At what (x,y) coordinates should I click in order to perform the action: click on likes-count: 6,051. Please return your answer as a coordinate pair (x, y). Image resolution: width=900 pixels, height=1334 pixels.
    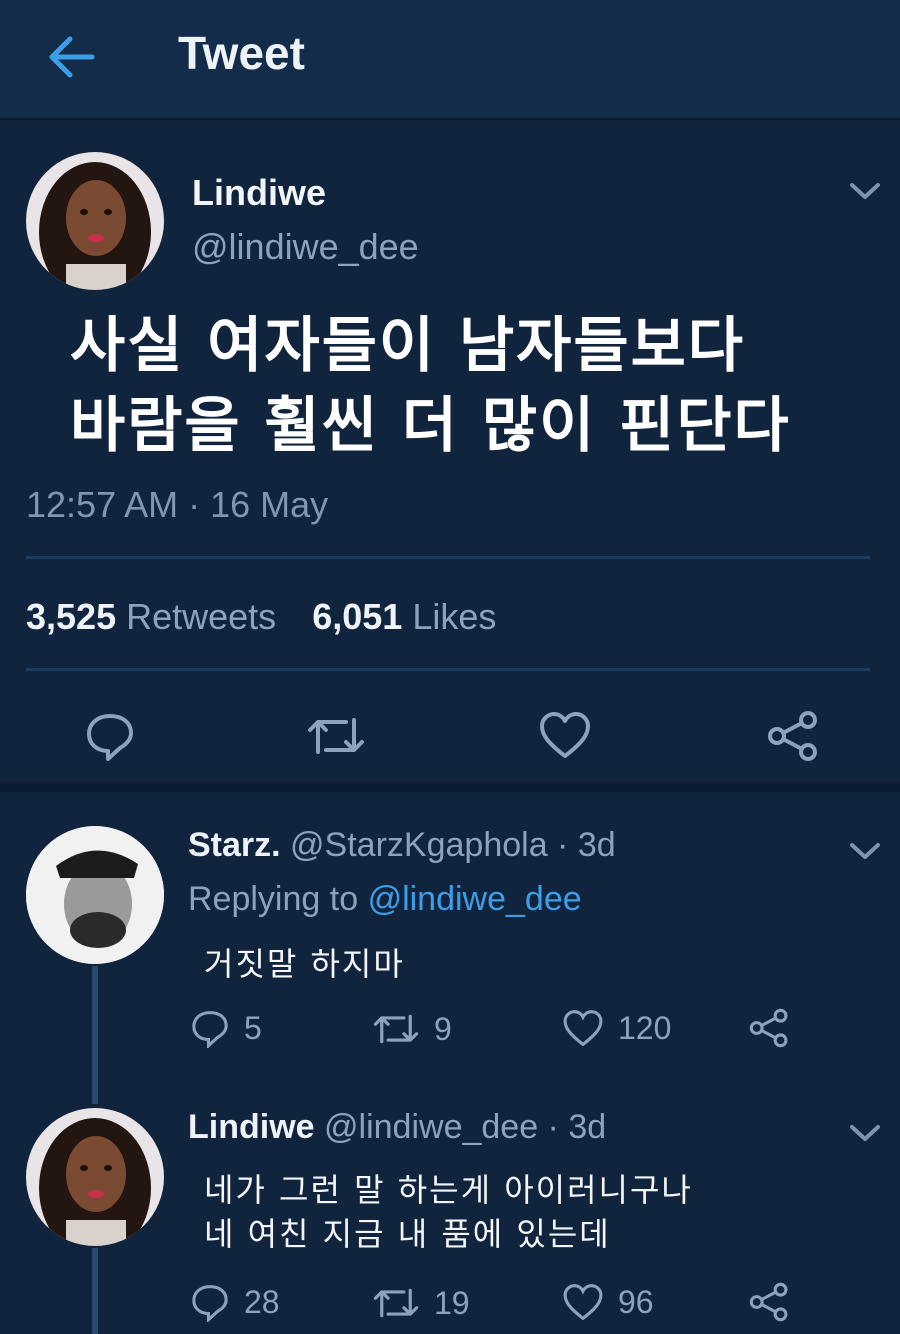
    Looking at the image, I should click on (357, 616).